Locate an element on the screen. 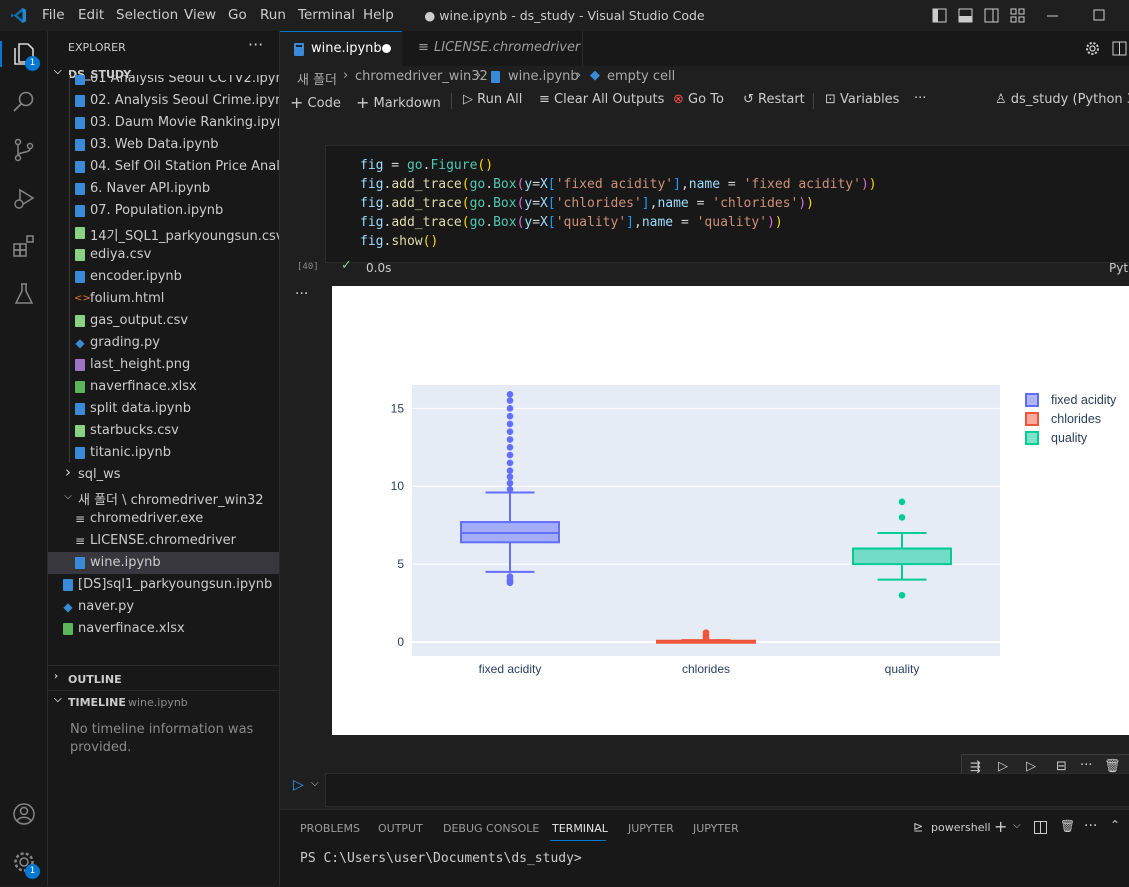 Image resolution: width=1129 pixels, height=887 pixels. file-tree-item: wine.ipynb is located at coordinates (163, 563).